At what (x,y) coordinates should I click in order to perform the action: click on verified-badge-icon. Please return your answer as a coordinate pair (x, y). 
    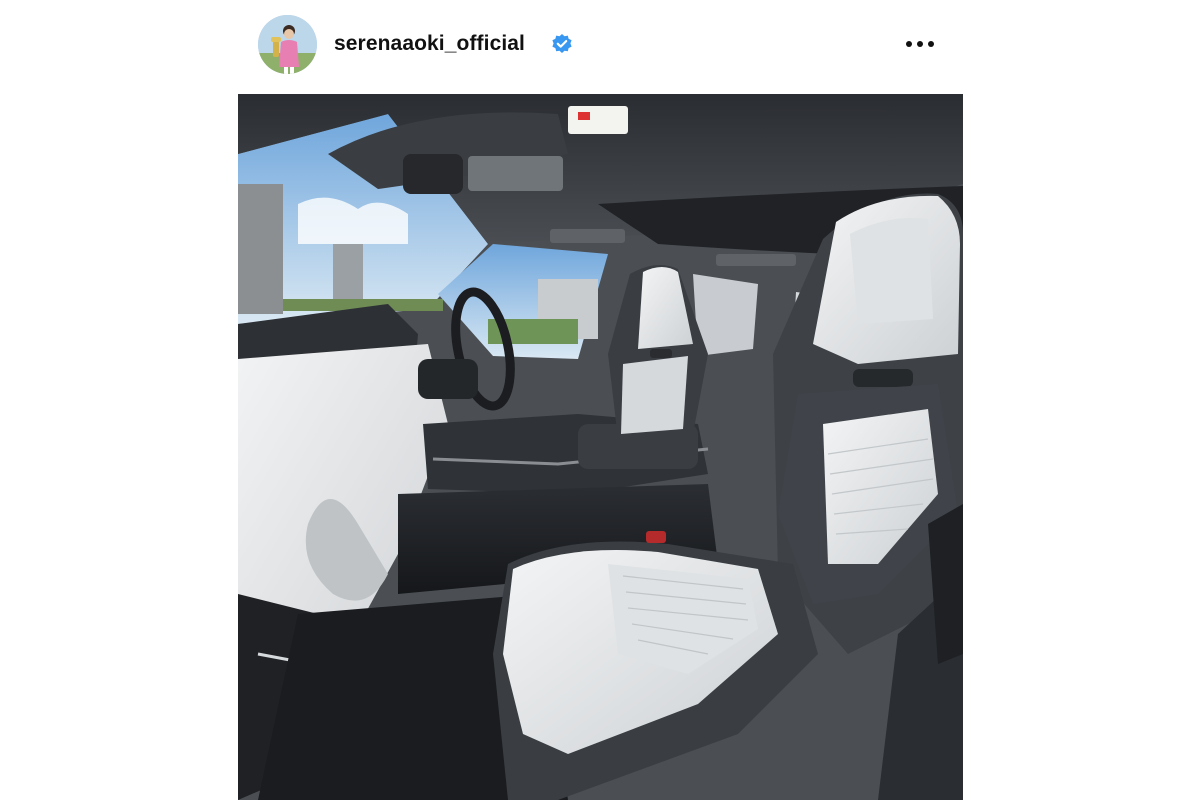
    Looking at the image, I should click on (562, 44).